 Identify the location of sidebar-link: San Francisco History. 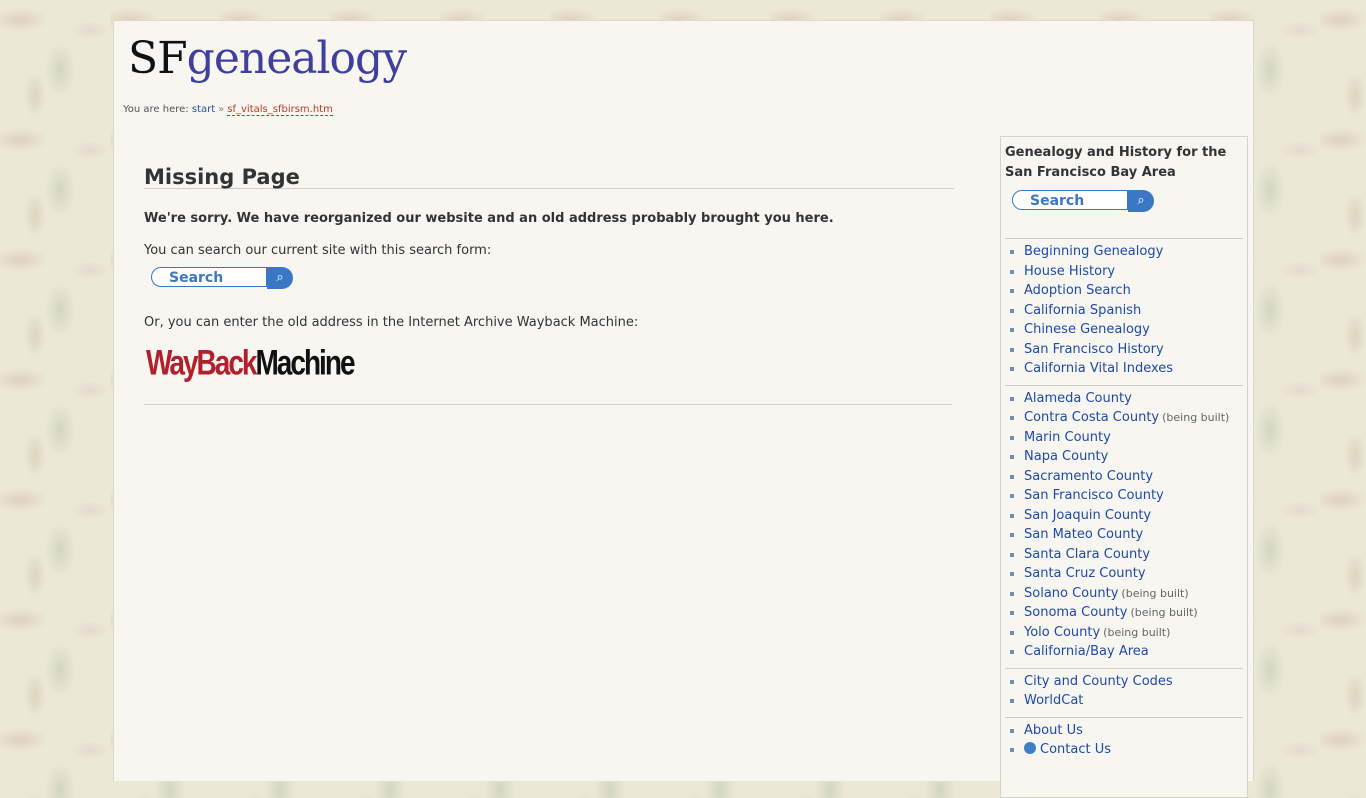
(1094, 349).